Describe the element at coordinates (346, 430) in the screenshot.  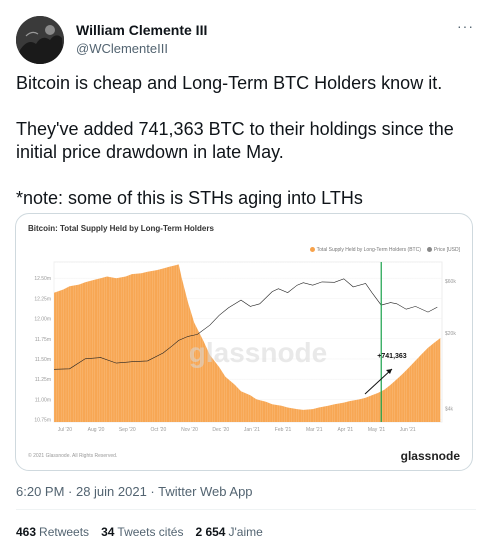
I see `x-tick-label: Apr '21` at that location.